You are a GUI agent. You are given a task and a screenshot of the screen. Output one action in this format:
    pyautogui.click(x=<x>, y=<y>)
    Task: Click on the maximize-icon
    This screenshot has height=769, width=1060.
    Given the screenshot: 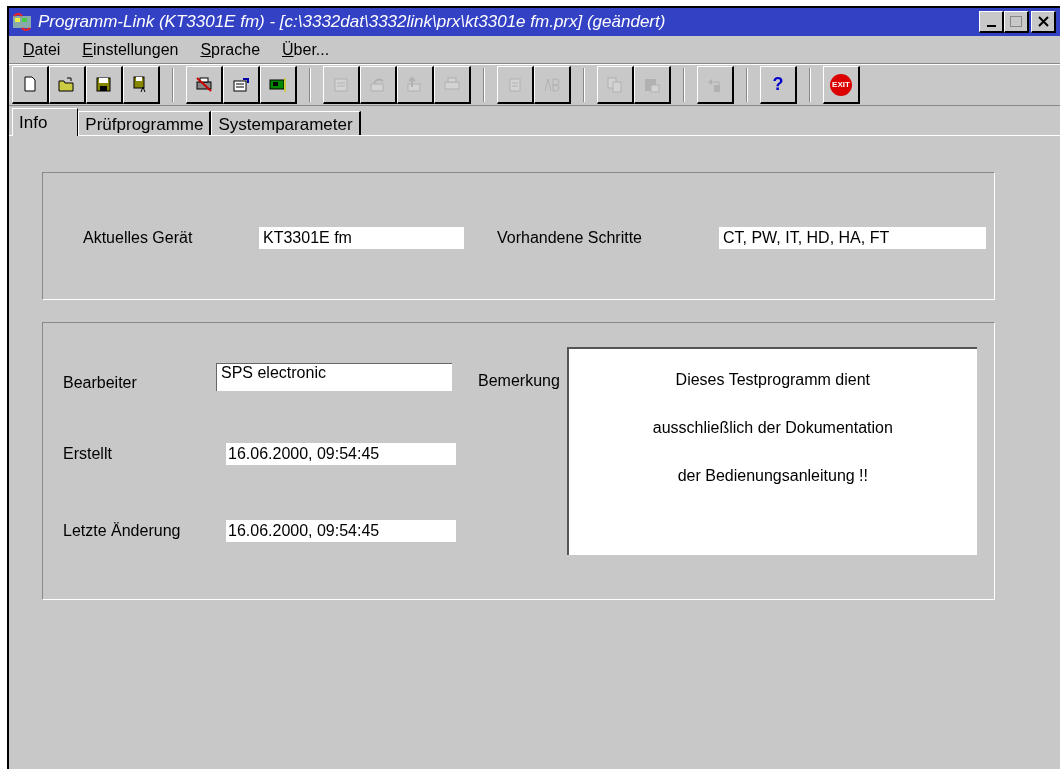 What is the action you would take?
    pyautogui.click(x=1016, y=21)
    